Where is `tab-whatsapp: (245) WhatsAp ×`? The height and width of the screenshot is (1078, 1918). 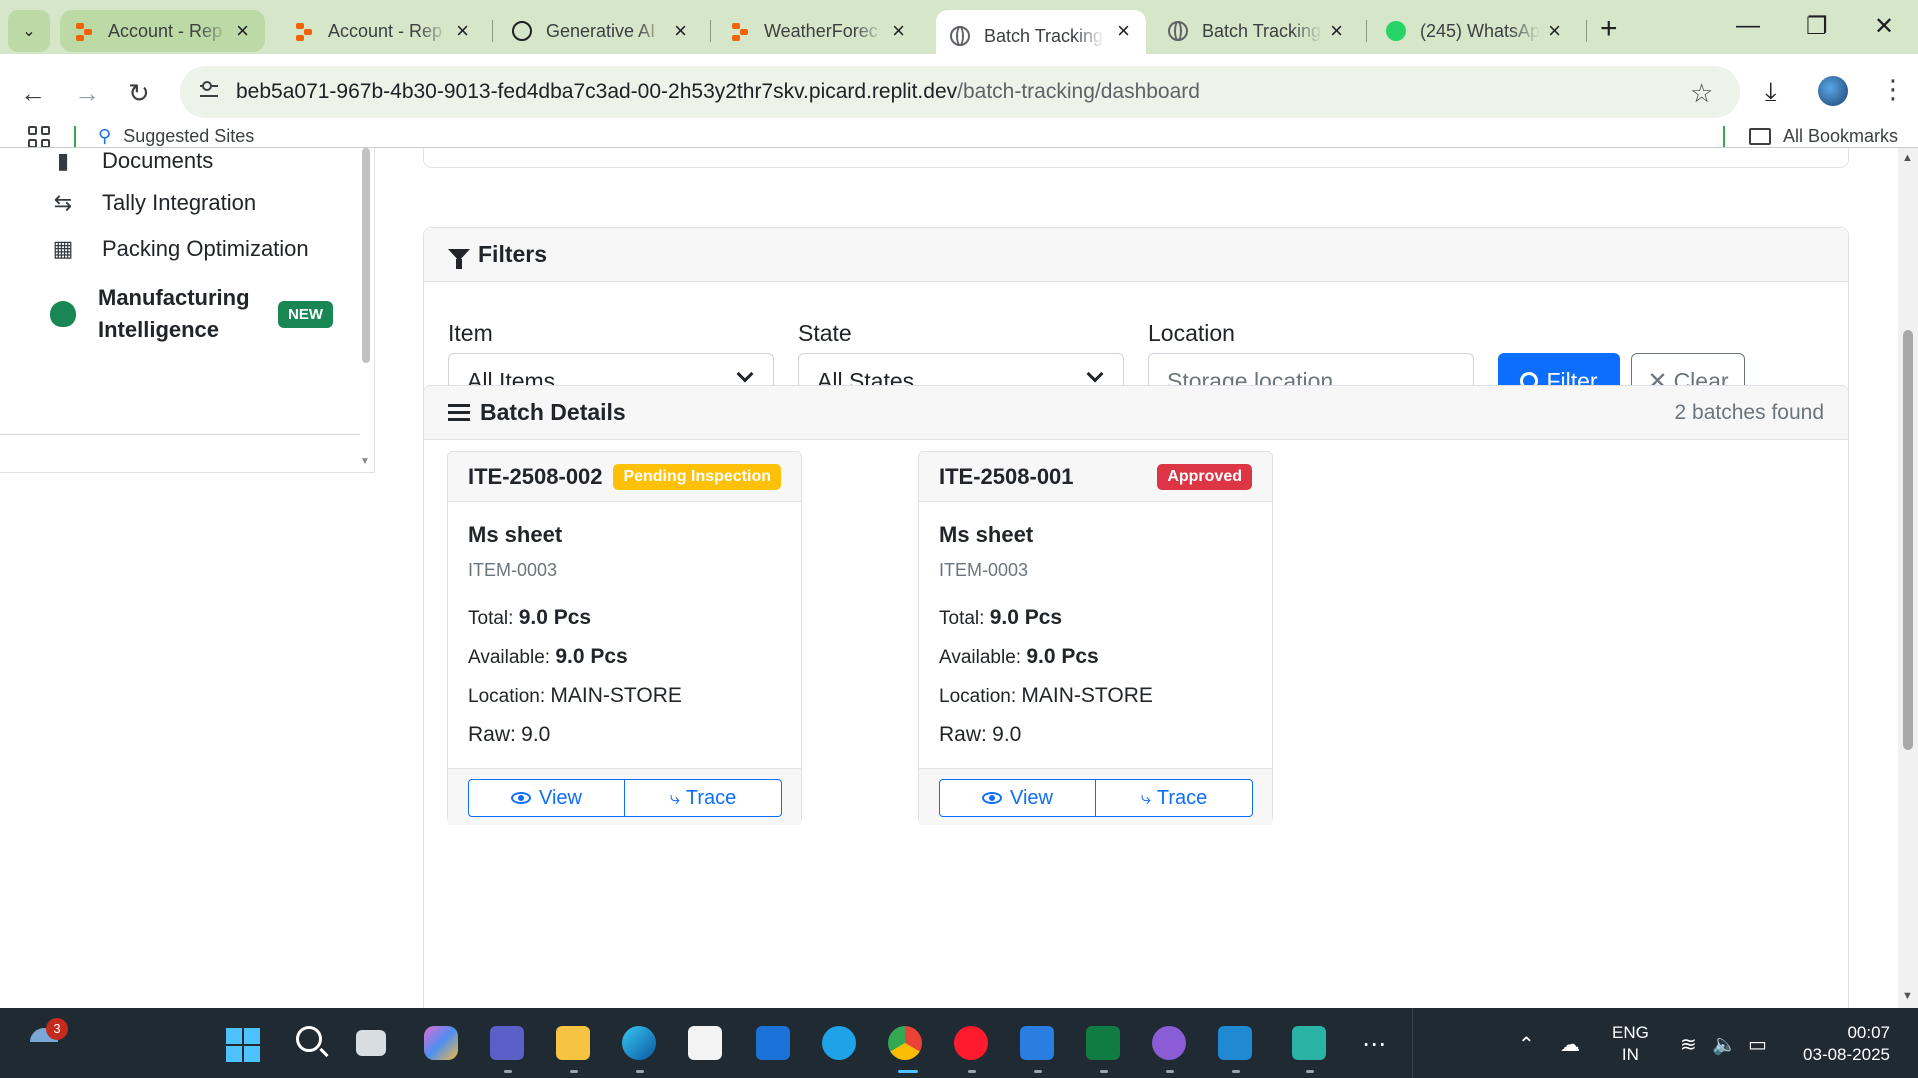
tab-whatsapp: (245) WhatsAp × is located at coordinates (1474, 31).